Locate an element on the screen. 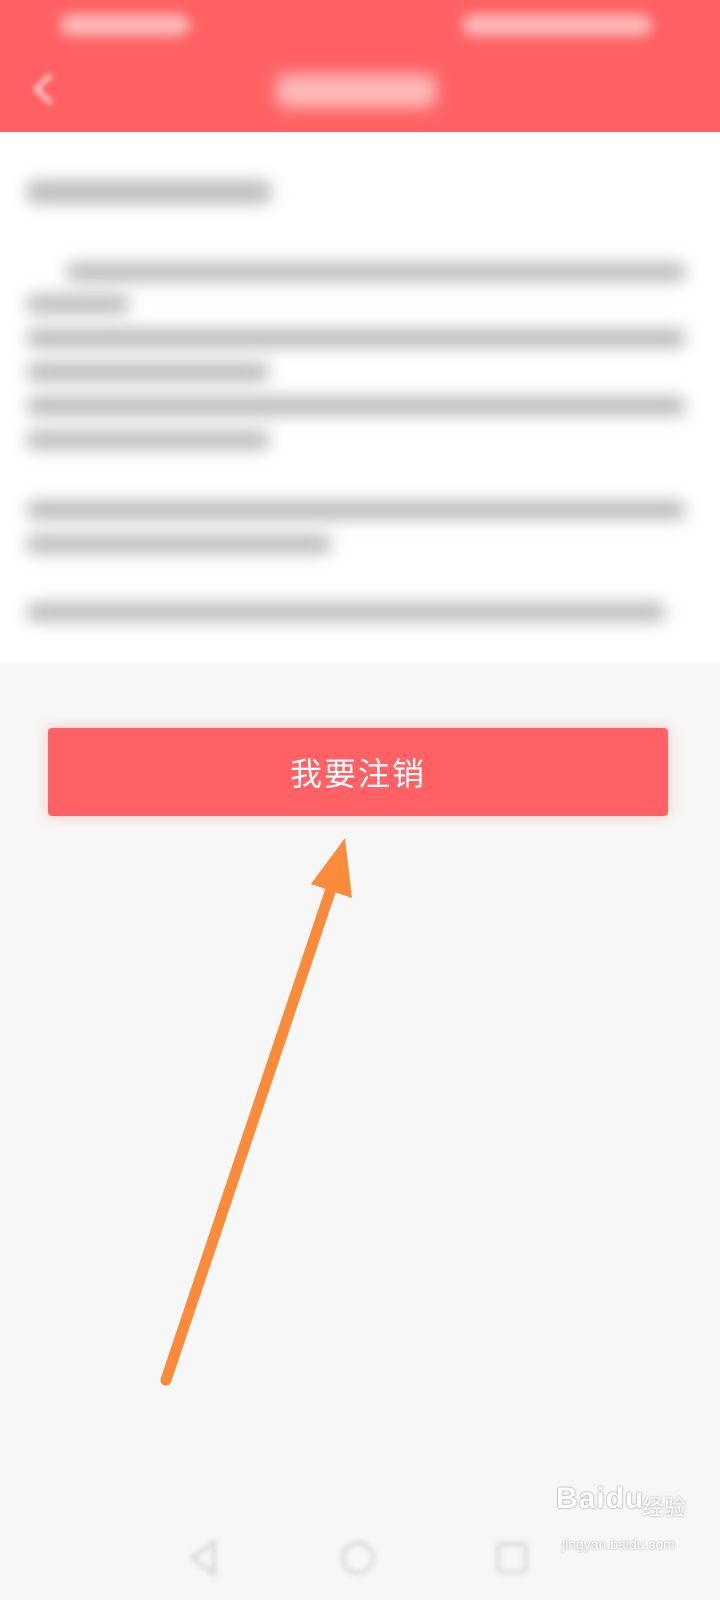 The width and height of the screenshot is (720, 1600). watermark-url: jingyan.baidu.com is located at coordinates (618, 1544).